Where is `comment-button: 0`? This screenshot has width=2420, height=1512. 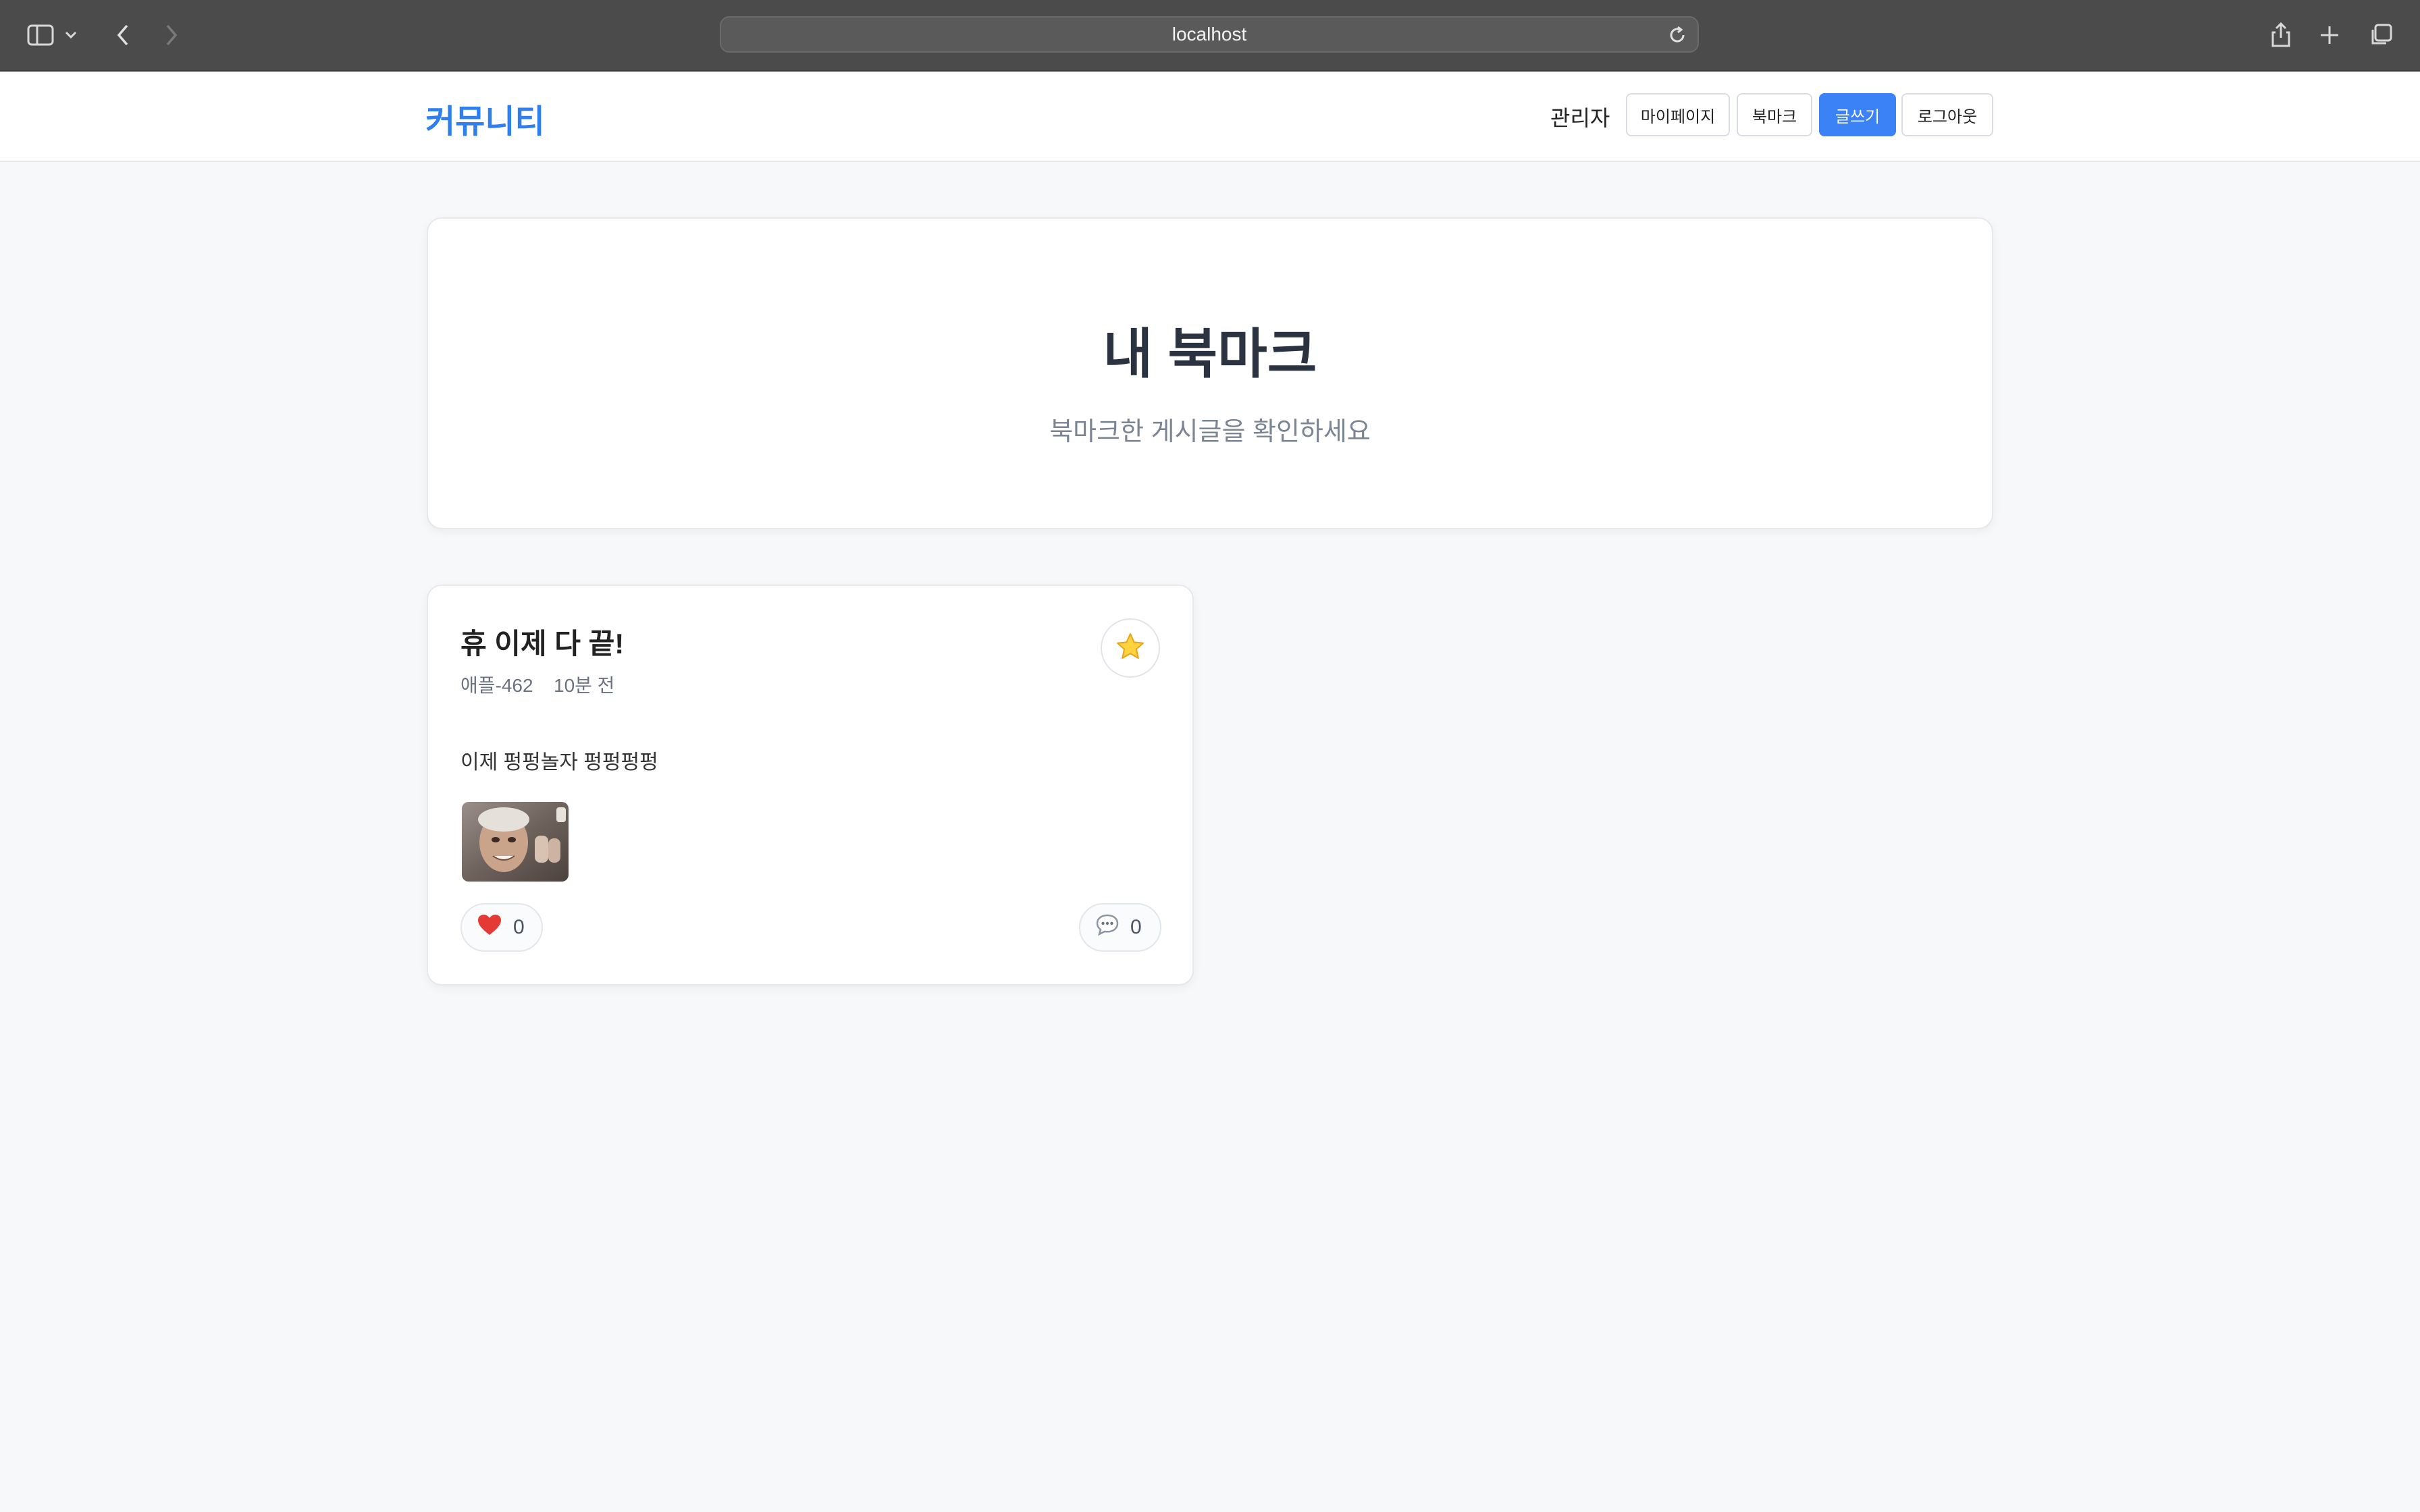
comment-button: 0 is located at coordinates (1120, 927).